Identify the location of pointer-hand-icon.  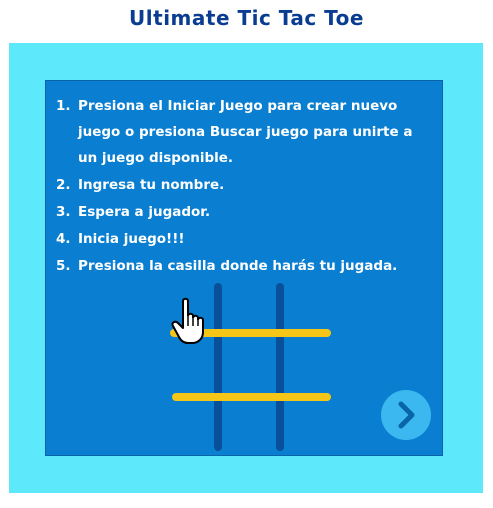
(191, 321).